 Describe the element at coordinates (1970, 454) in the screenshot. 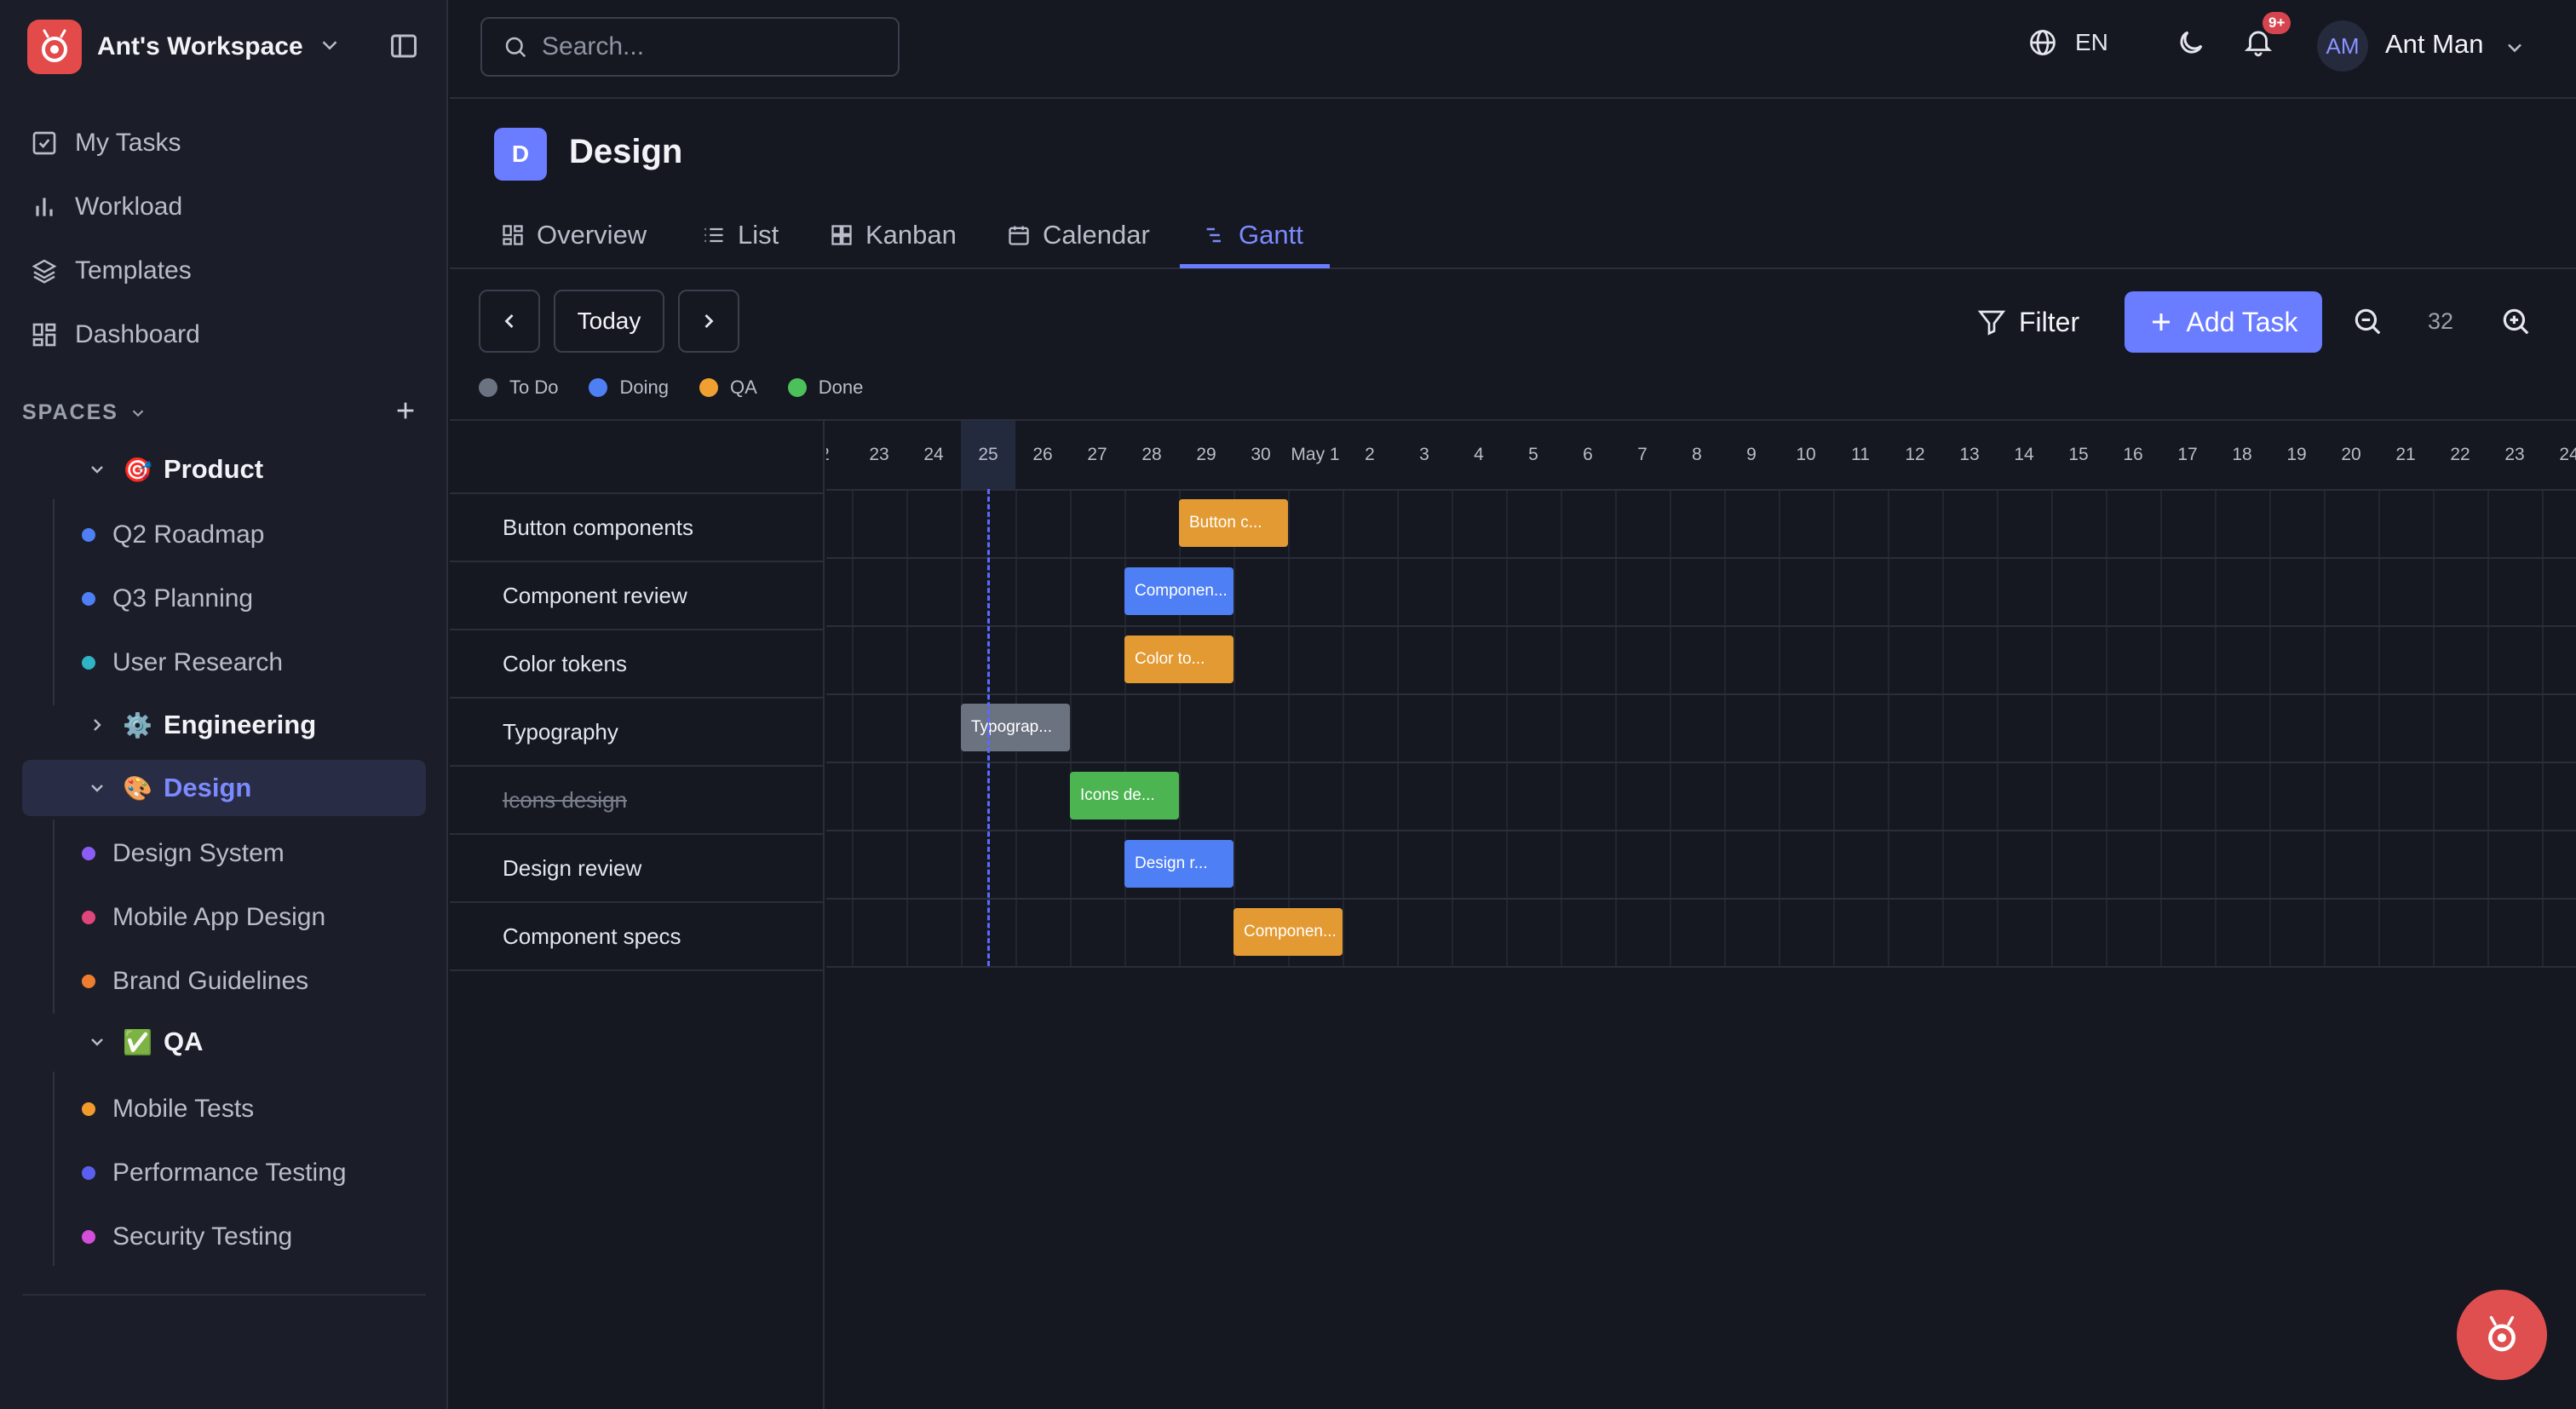

I see `day-header: 13` at that location.